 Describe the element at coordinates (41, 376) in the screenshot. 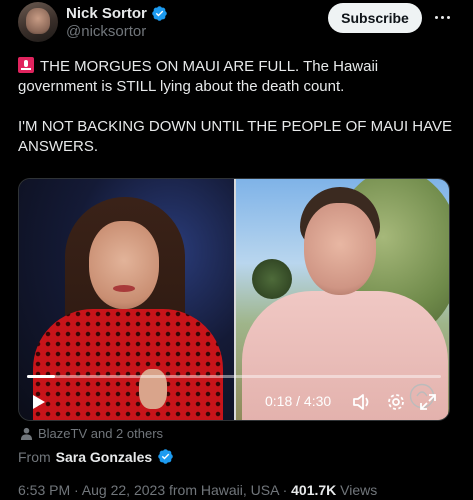

I see `video-progress-fill` at that location.